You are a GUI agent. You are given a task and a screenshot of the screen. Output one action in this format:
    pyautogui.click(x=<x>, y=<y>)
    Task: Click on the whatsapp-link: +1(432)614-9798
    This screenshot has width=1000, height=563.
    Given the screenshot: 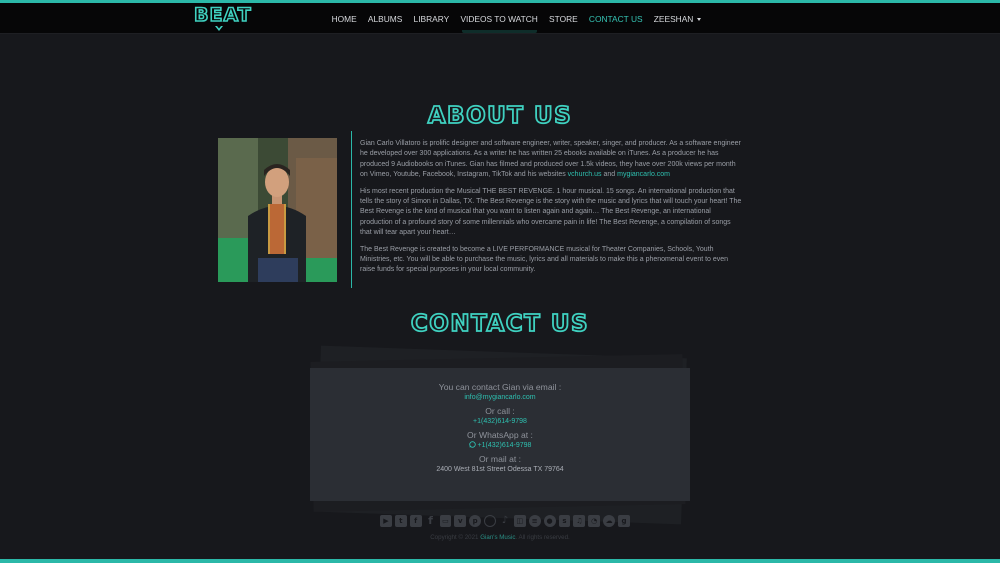 What is the action you would take?
    pyautogui.click(x=500, y=446)
    